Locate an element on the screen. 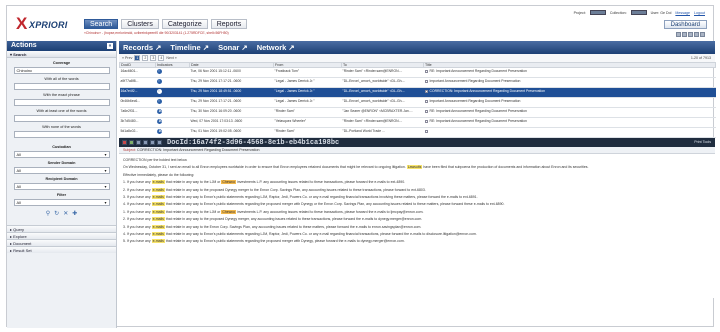 The height and width of the screenshot is (332, 720). filter-select: All ▾ is located at coordinates (61, 202).